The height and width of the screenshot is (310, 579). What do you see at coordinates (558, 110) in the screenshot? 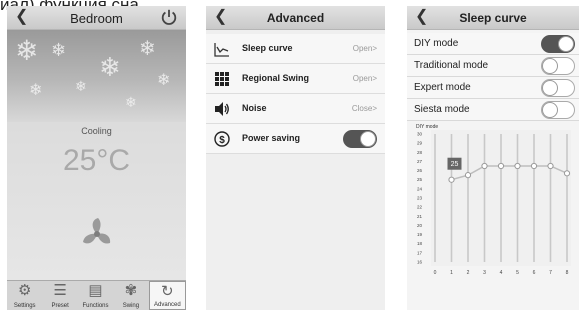
I see `siesta-mode-toggle` at bounding box center [558, 110].